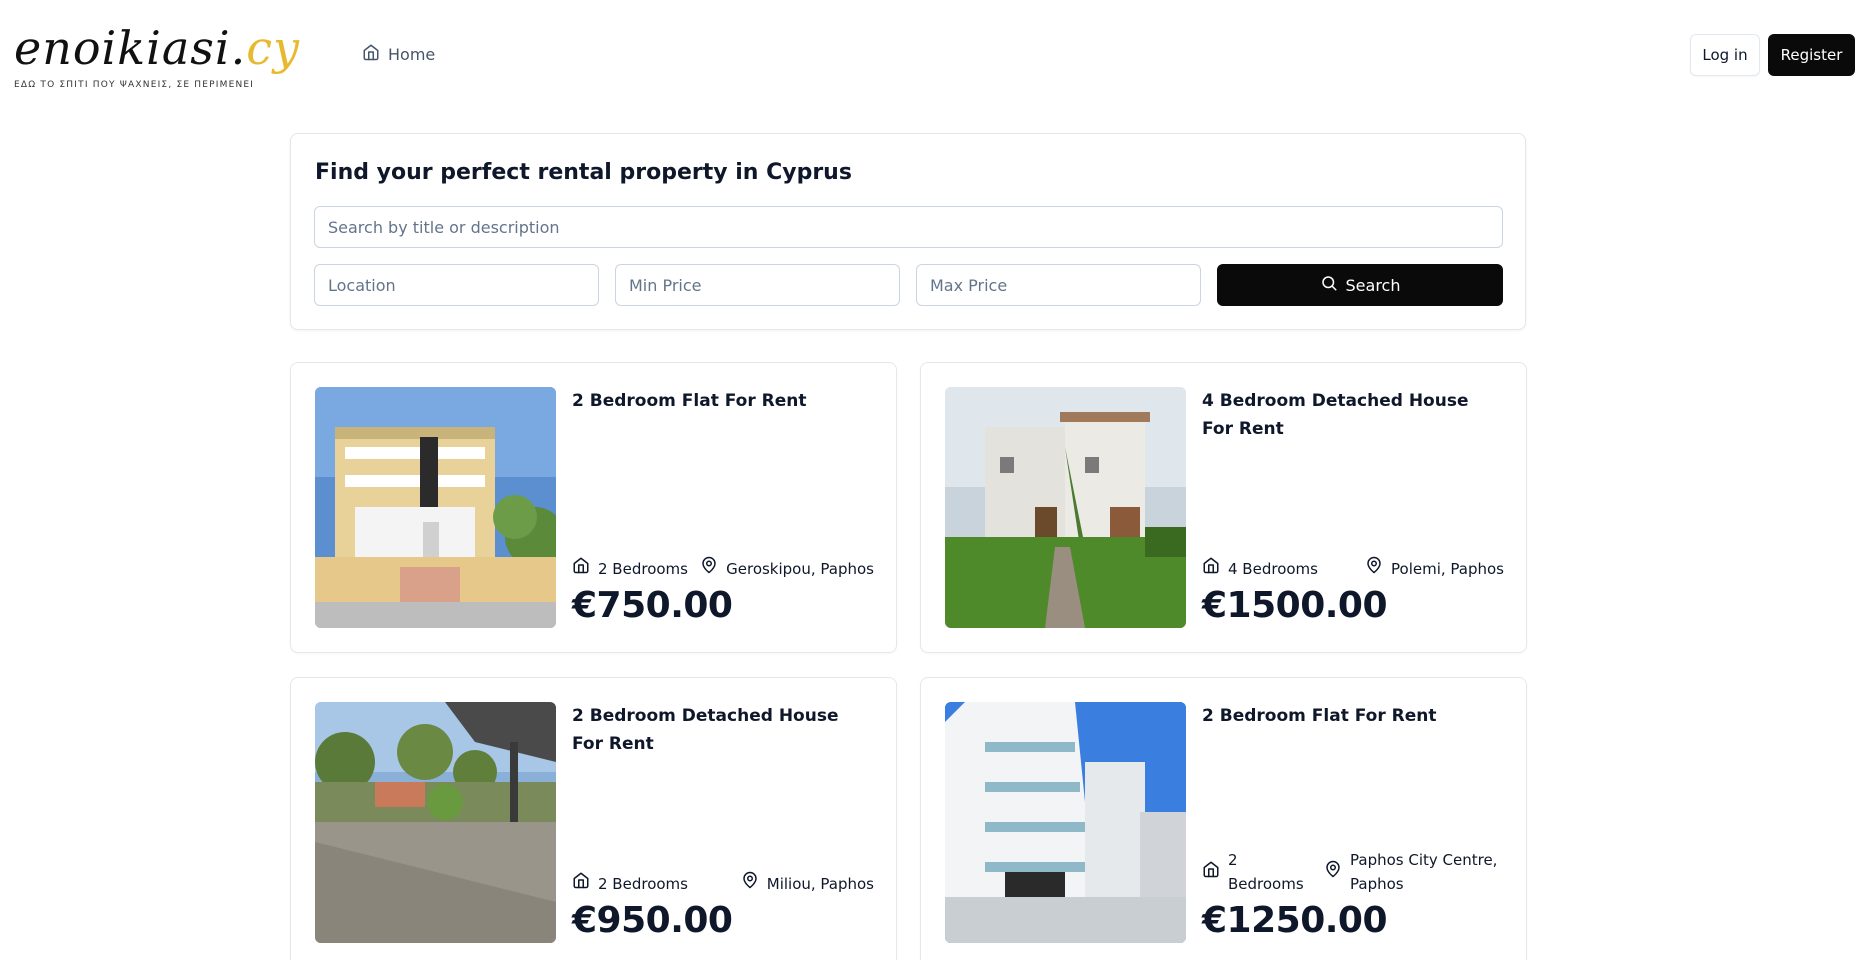 Image resolution: width=1865 pixels, height=960 pixels. I want to click on max-price-input, so click(1058, 285).